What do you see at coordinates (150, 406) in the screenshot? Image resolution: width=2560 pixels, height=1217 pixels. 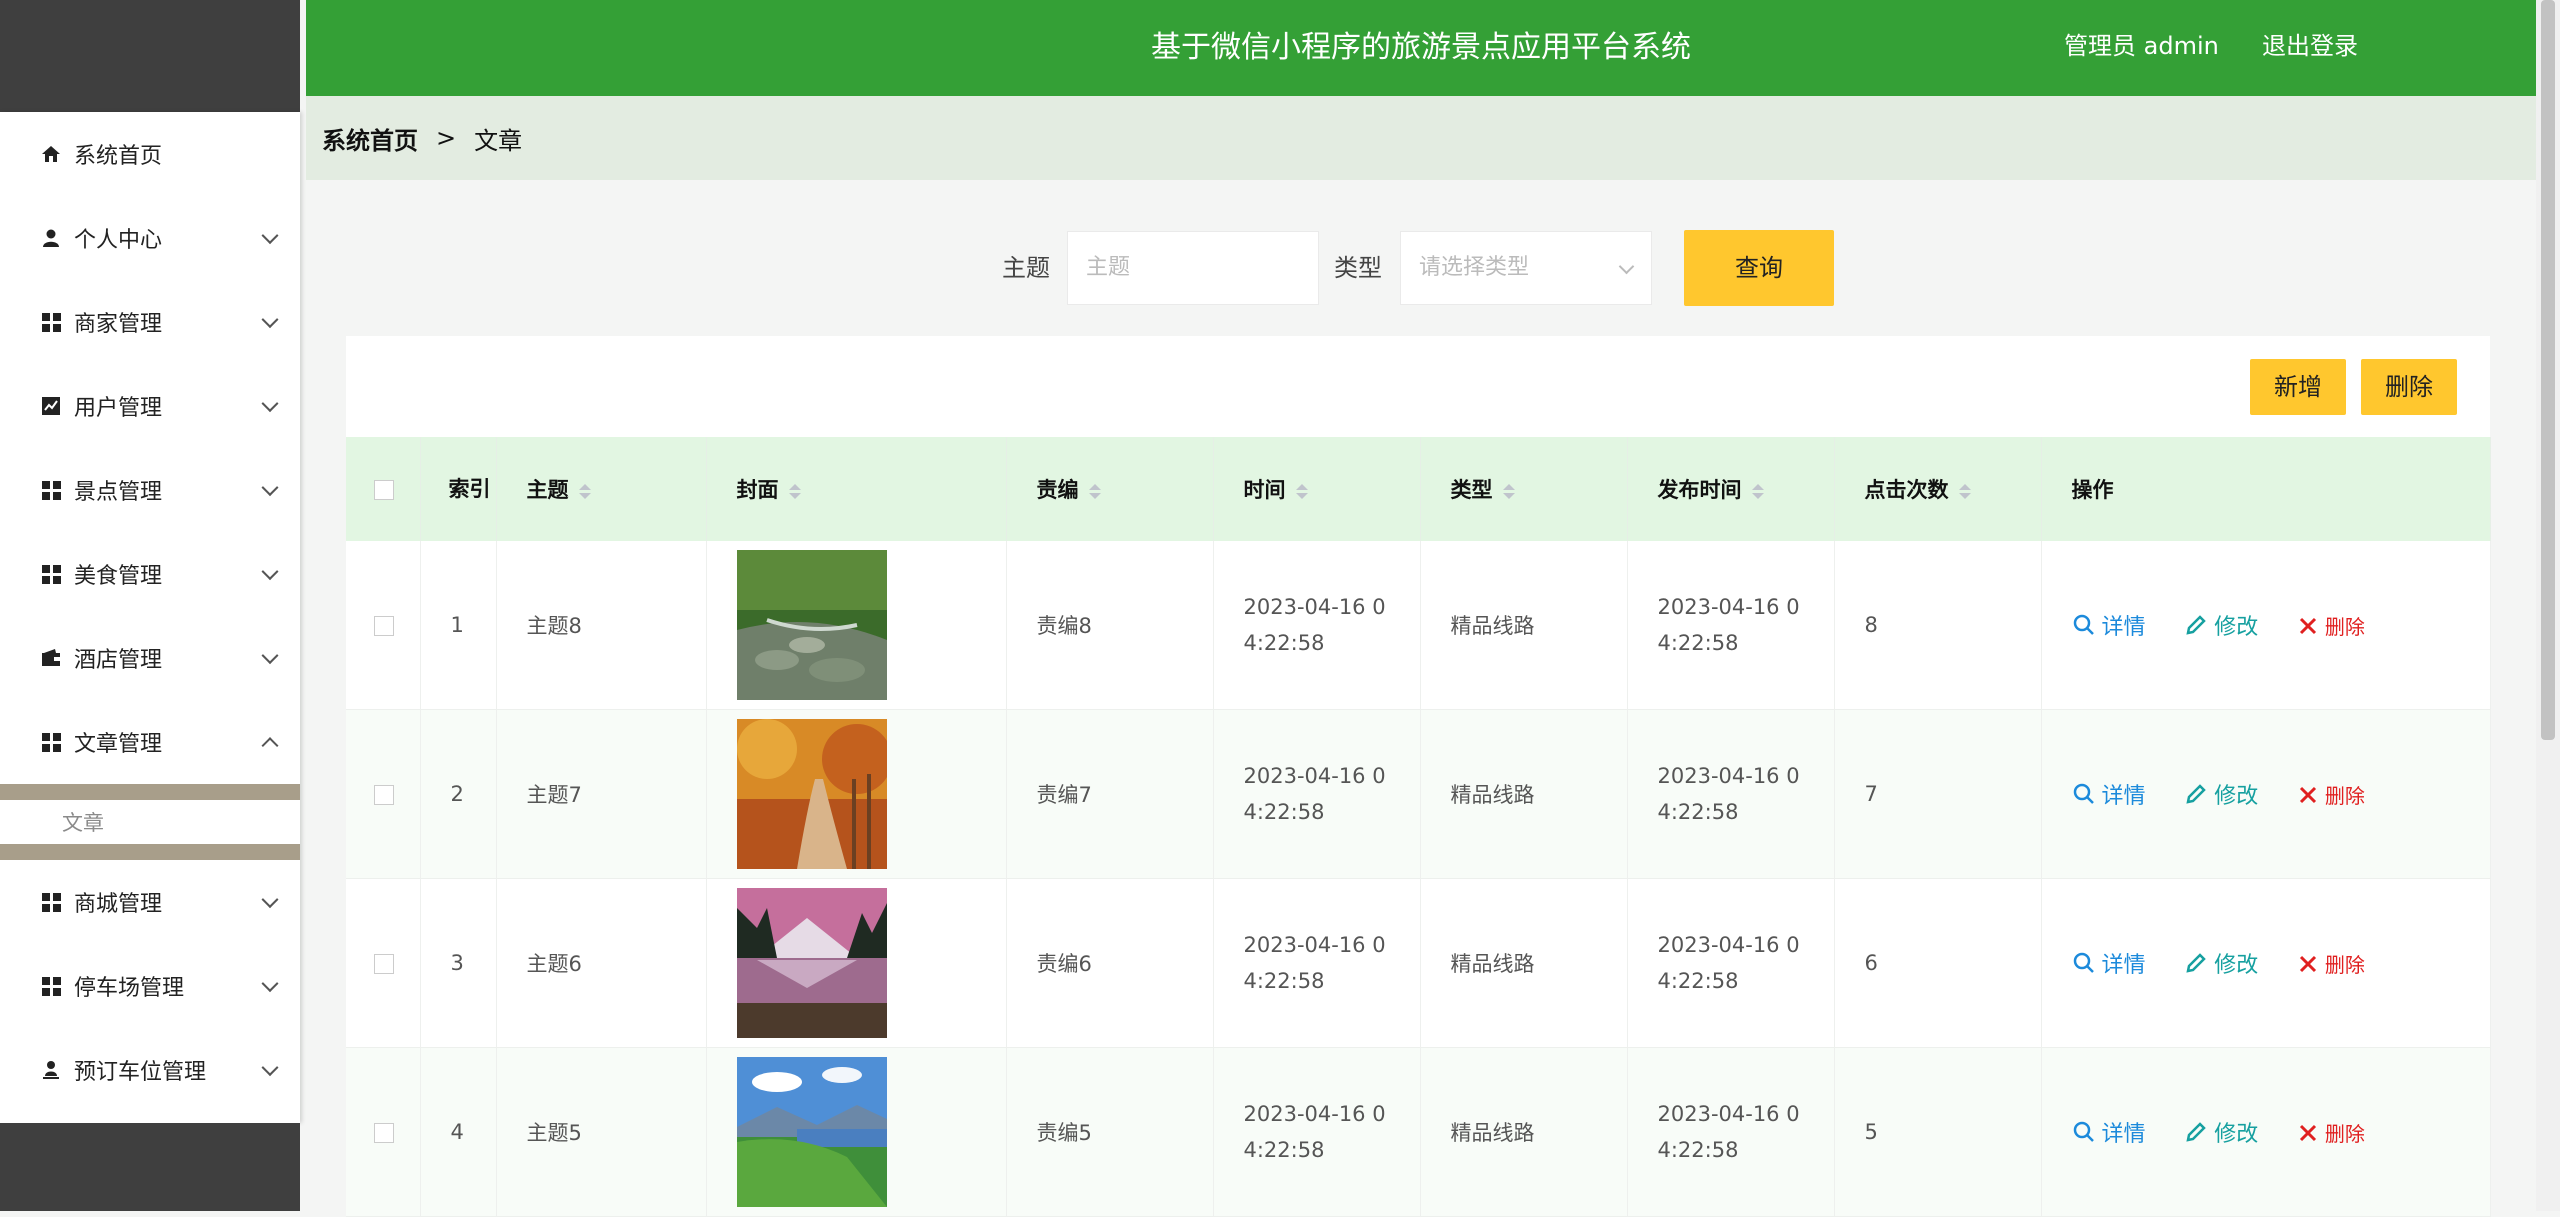 I see `sidebar-item-users: 用户管理` at bounding box center [150, 406].